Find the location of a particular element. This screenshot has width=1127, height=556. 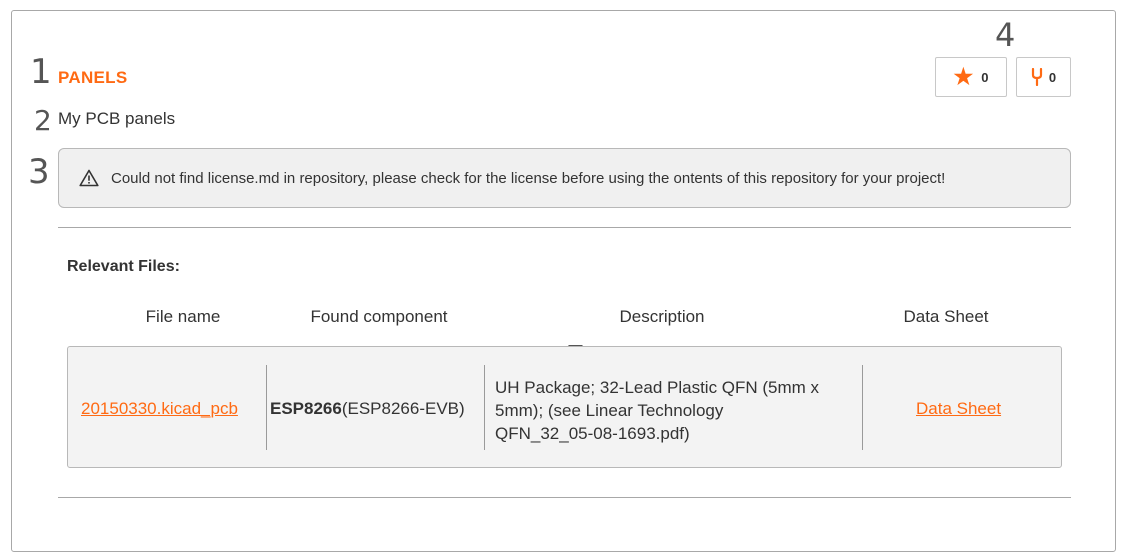

column-header-description: Description is located at coordinates (662, 316).